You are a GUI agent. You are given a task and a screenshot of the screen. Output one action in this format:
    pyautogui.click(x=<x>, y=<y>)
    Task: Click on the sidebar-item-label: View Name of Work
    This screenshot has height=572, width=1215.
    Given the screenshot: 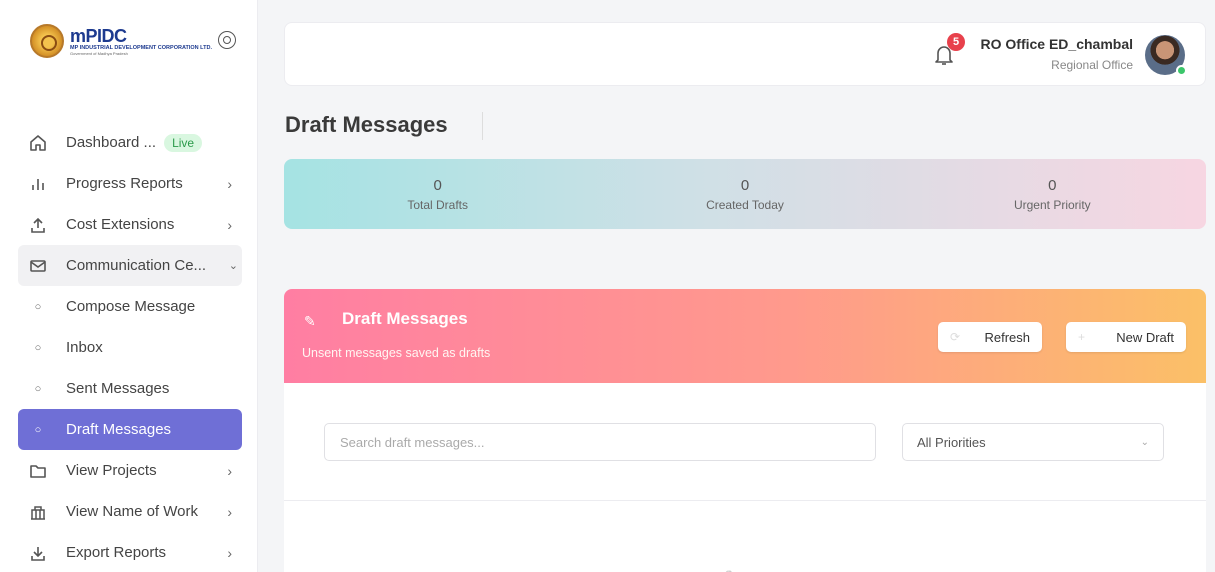 What is the action you would take?
    pyautogui.click(x=132, y=511)
    